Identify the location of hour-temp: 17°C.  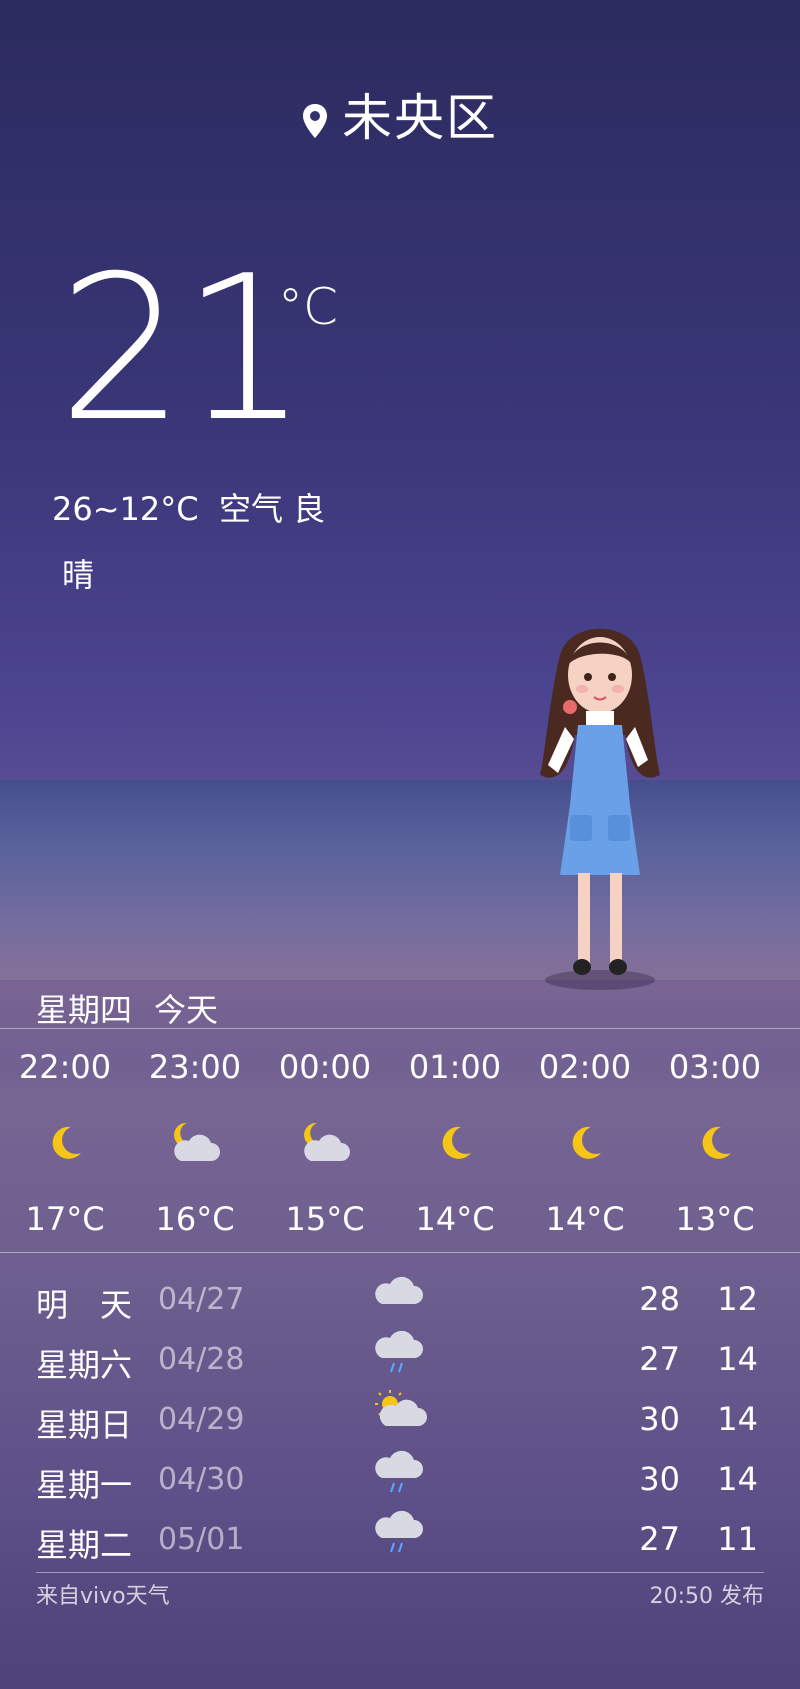
(65, 1219).